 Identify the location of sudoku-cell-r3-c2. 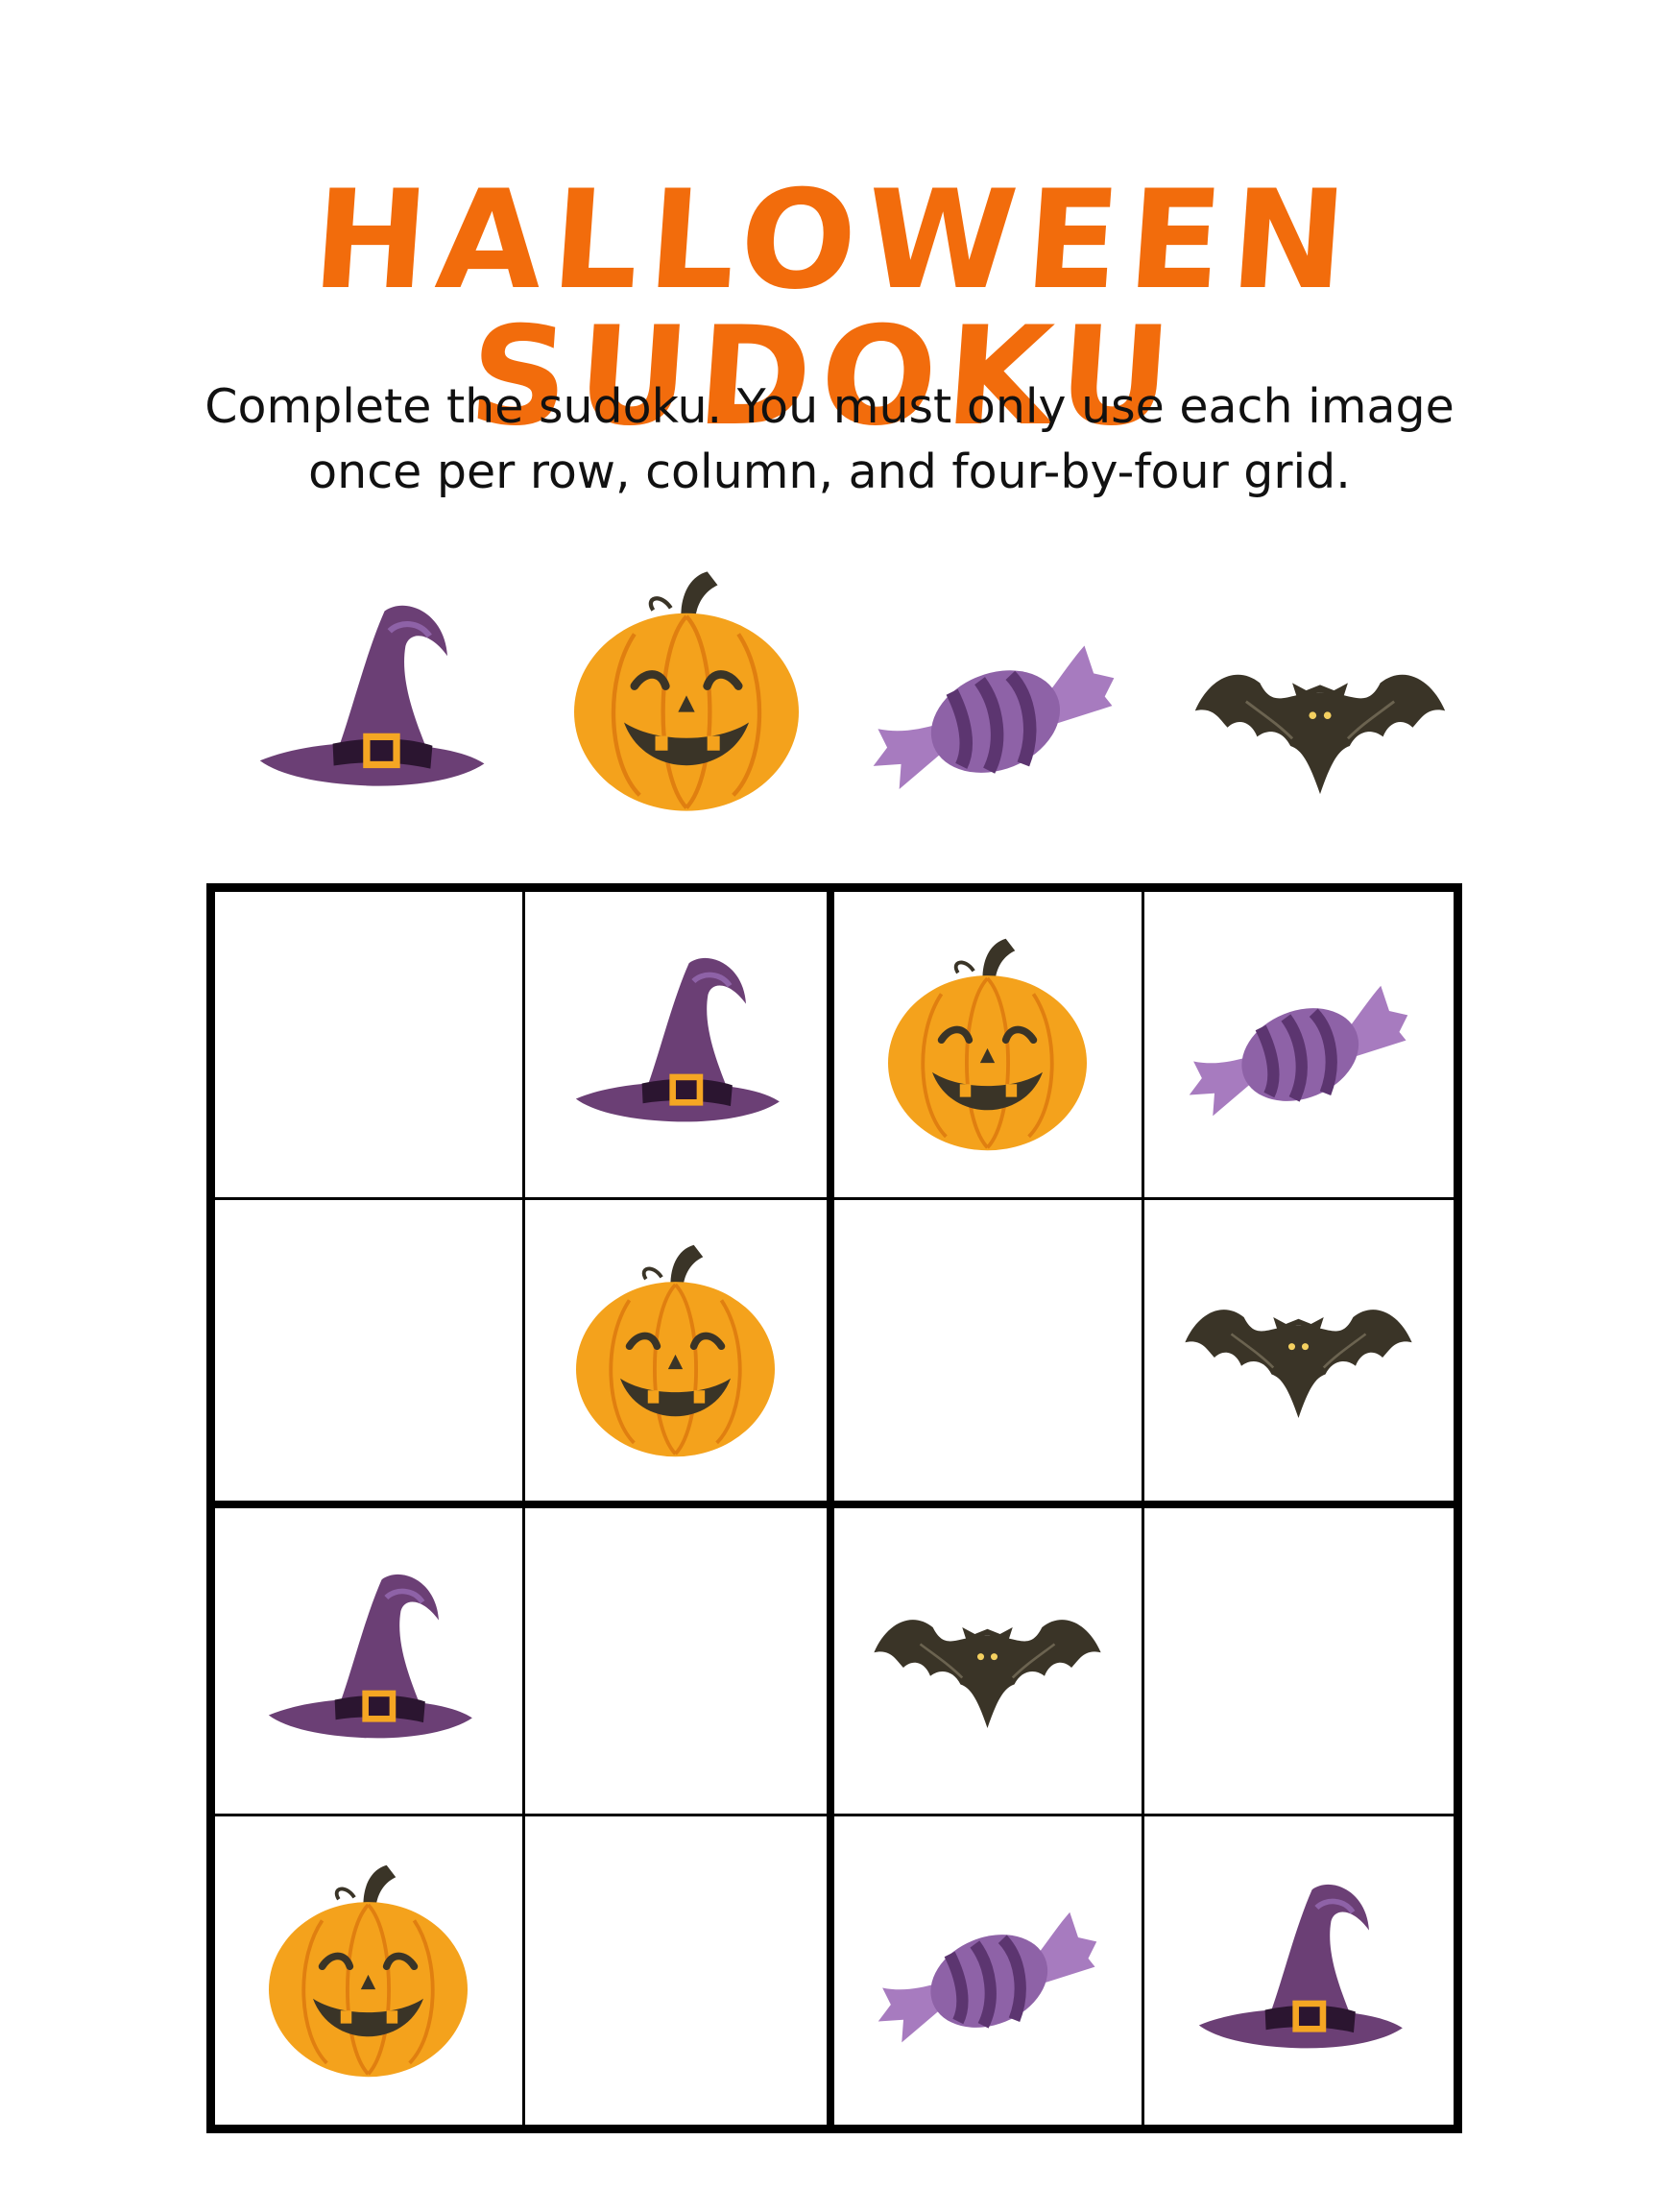
(679, 1662).